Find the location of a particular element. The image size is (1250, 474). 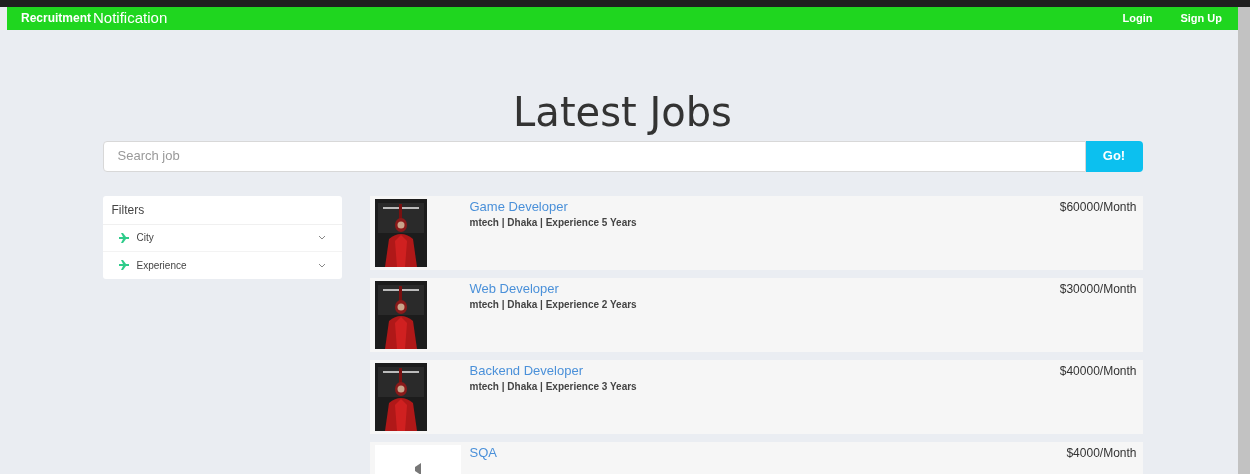

job-salary: $60000/Month is located at coordinates (1098, 207).